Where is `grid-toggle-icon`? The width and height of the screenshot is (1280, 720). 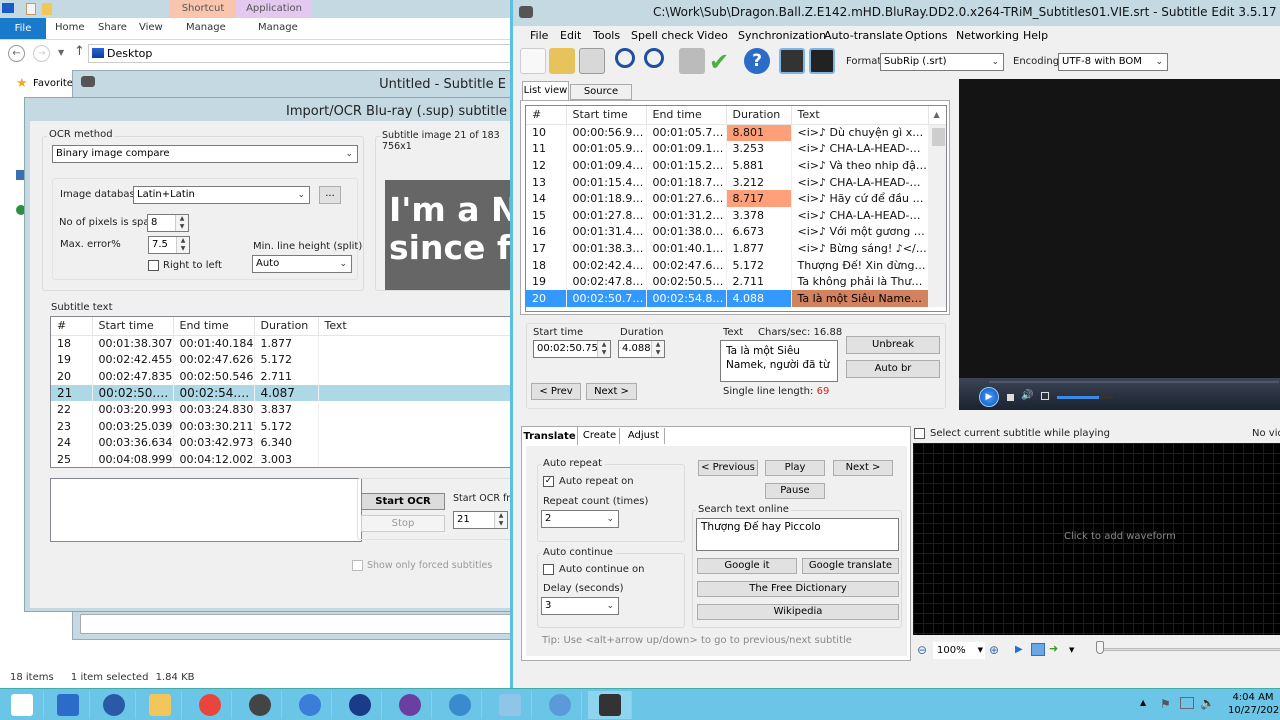
grid-toggle-icon is located at coordinates (1038, 649).